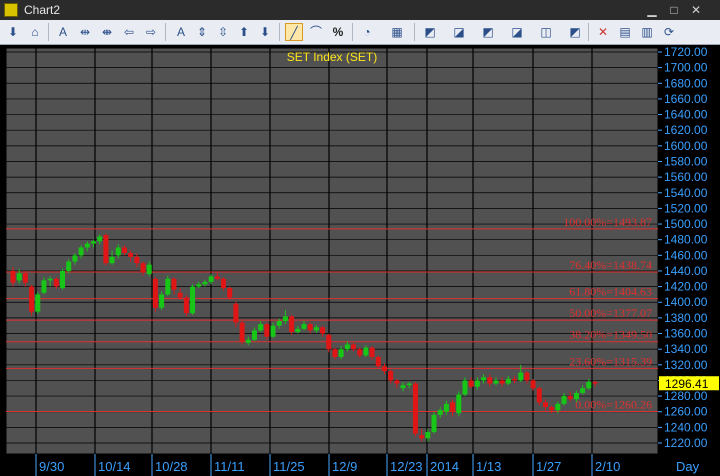  Describe the element at coordinates (686, 208) in the screenshot. I see `y-tick-label: 1520.00` at that location.